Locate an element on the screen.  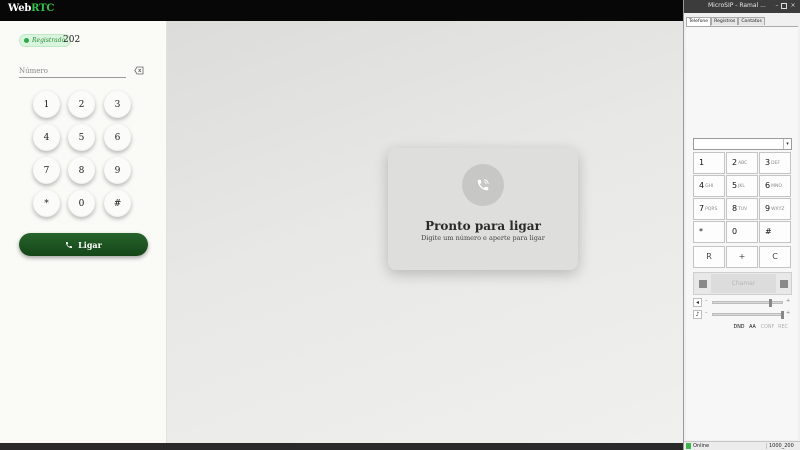
key-0: 0 is located at coordinates (81, 203).